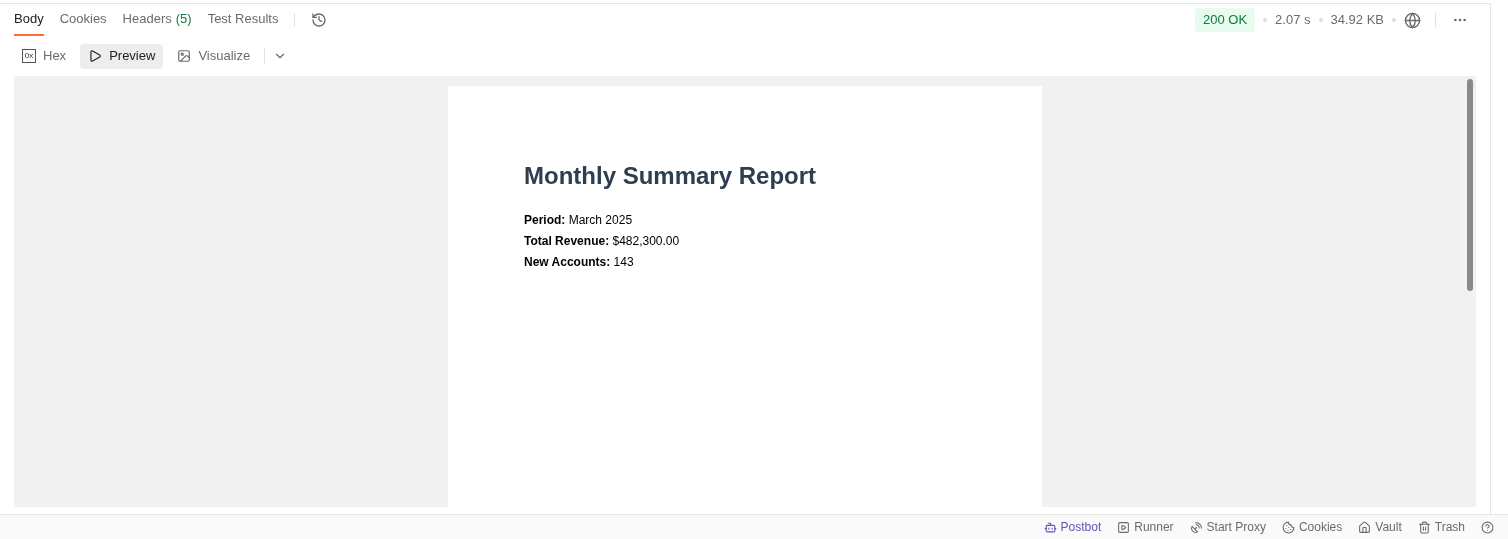 This screenshot has width=1508, height=539. What do you see at coordinates (1227, 527) in the screenshot?
I see `footer-button: Start Proxy` at bounding box center [1227, 527].